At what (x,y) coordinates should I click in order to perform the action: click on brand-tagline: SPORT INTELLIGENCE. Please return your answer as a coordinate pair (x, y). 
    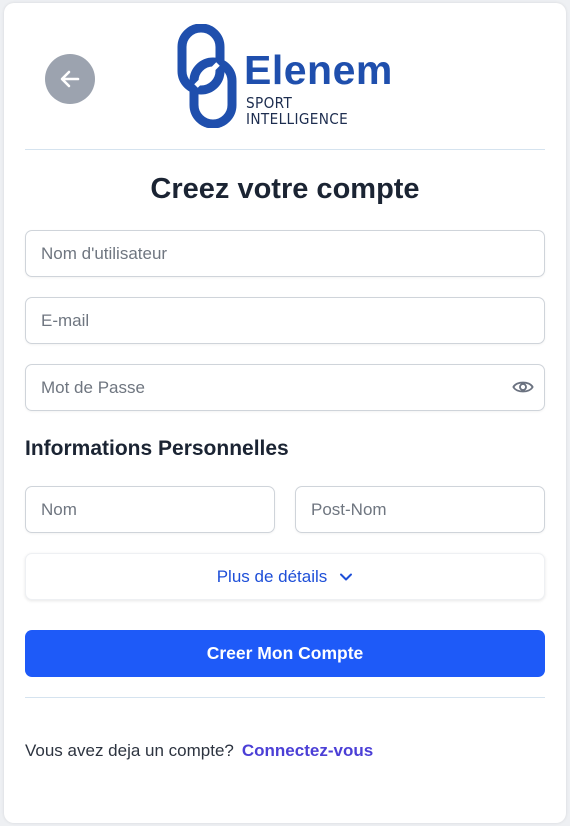
    Looking at the image, I should click on (297, 111).